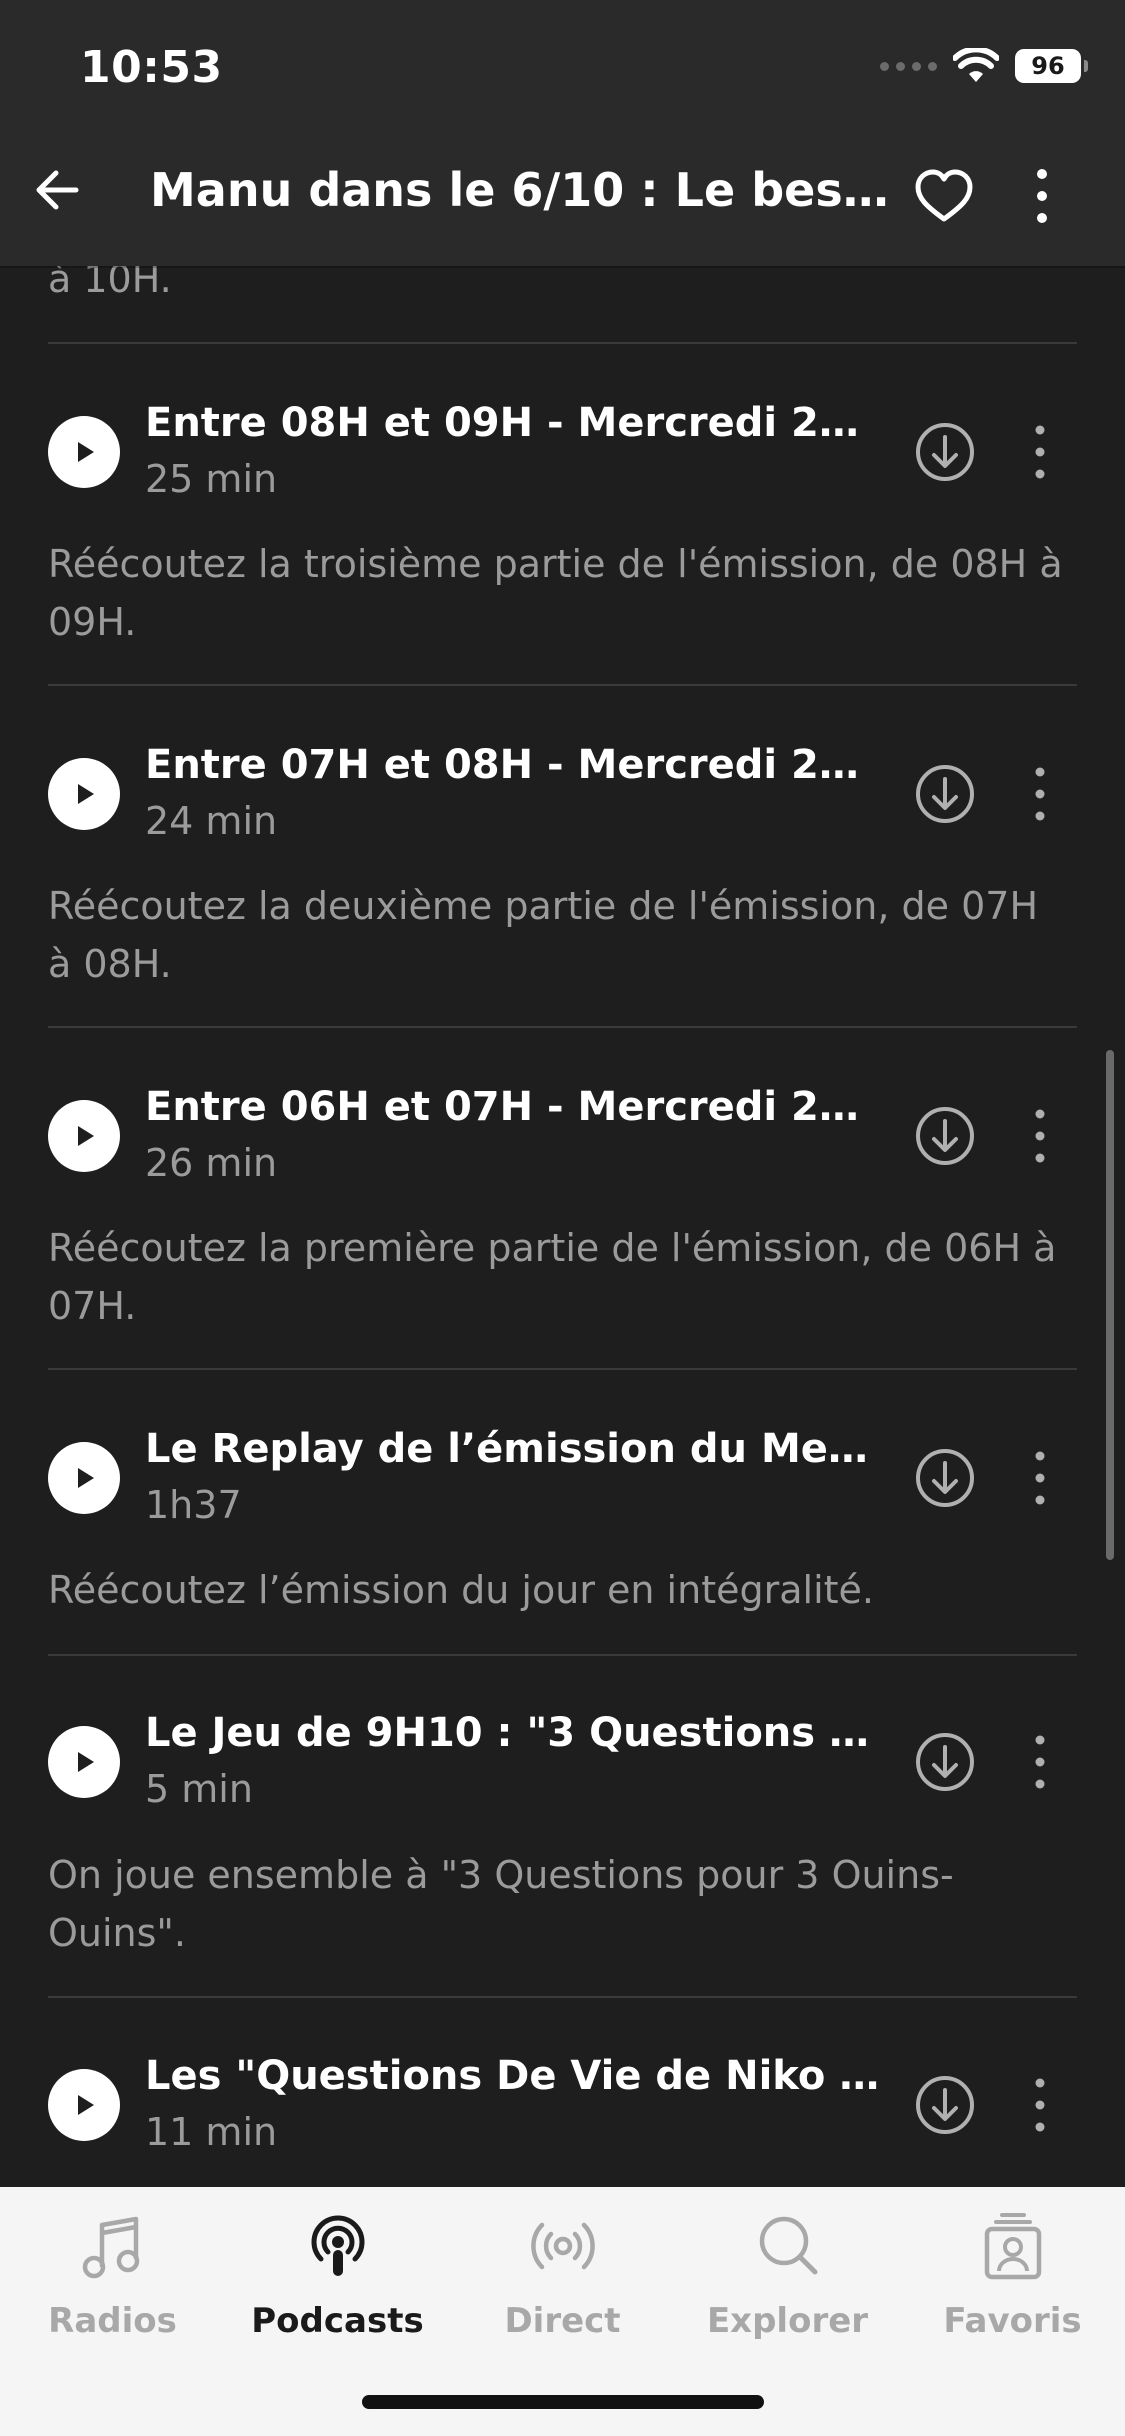  Describe the element at coordinates (512, 765) in the screenshot. I see `episode-title: Entre 07H et 08H - Mercredi 27 Novembre` at that location.